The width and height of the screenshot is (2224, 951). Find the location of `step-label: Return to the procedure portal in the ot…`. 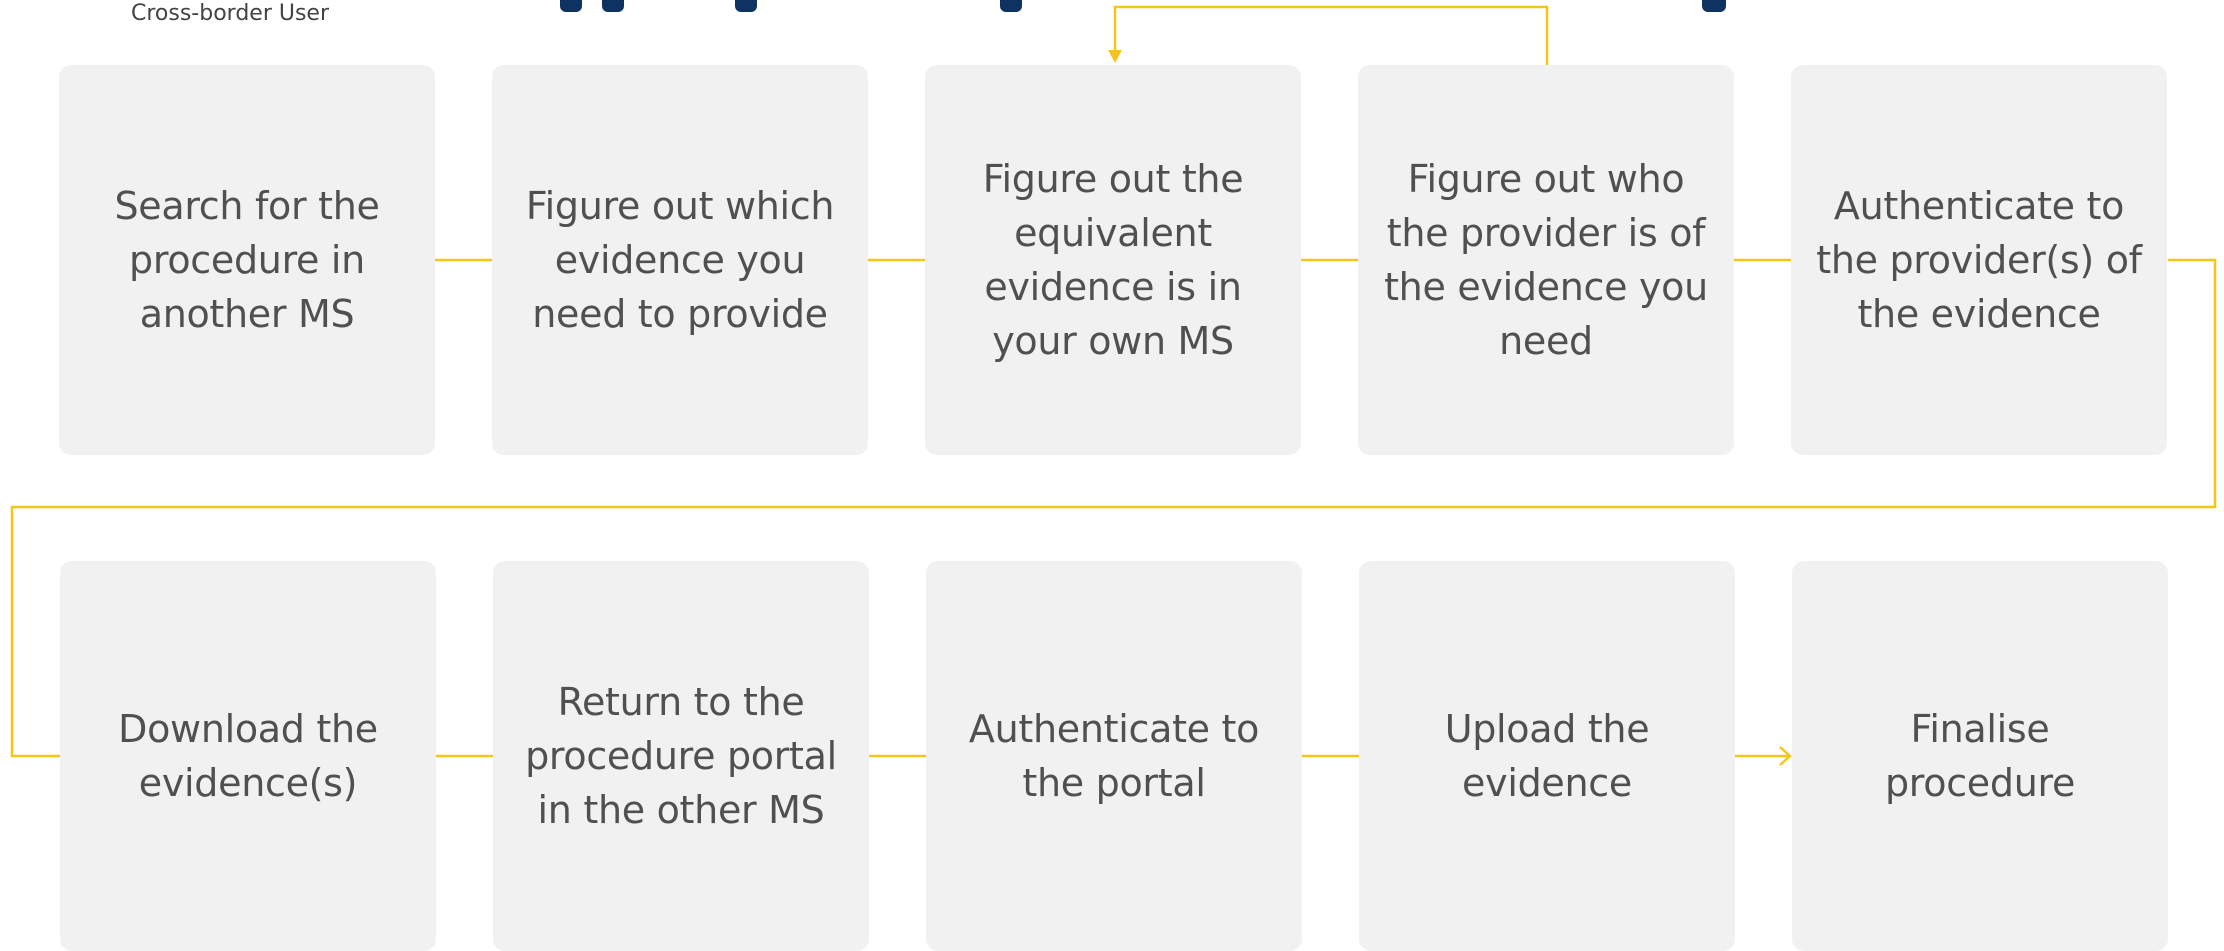

step-label: Return to the procedure portal in the ot… is located at coordinates (681, 756).